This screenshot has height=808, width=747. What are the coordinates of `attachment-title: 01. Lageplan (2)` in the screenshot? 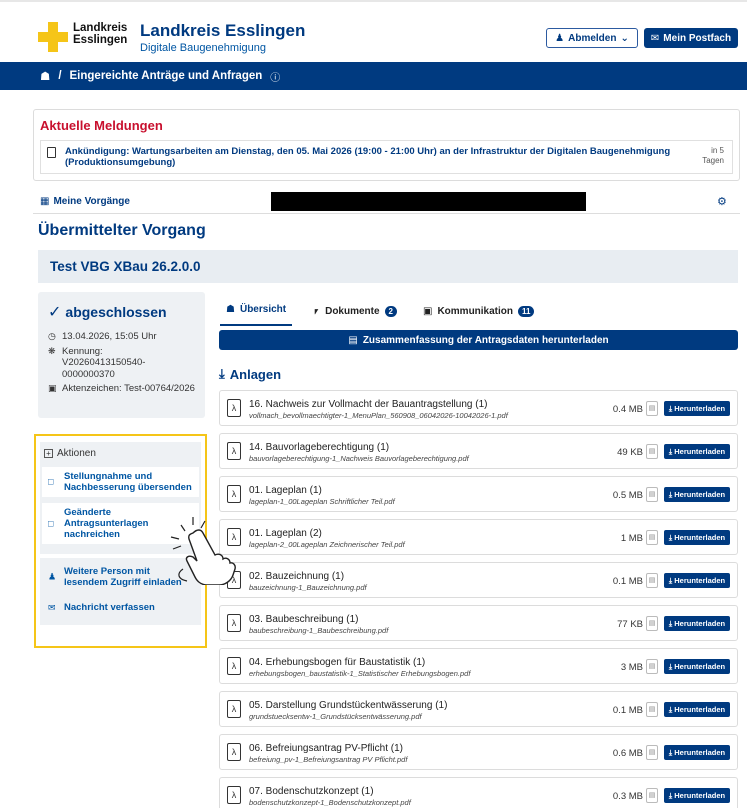 It's located at (285, 533).